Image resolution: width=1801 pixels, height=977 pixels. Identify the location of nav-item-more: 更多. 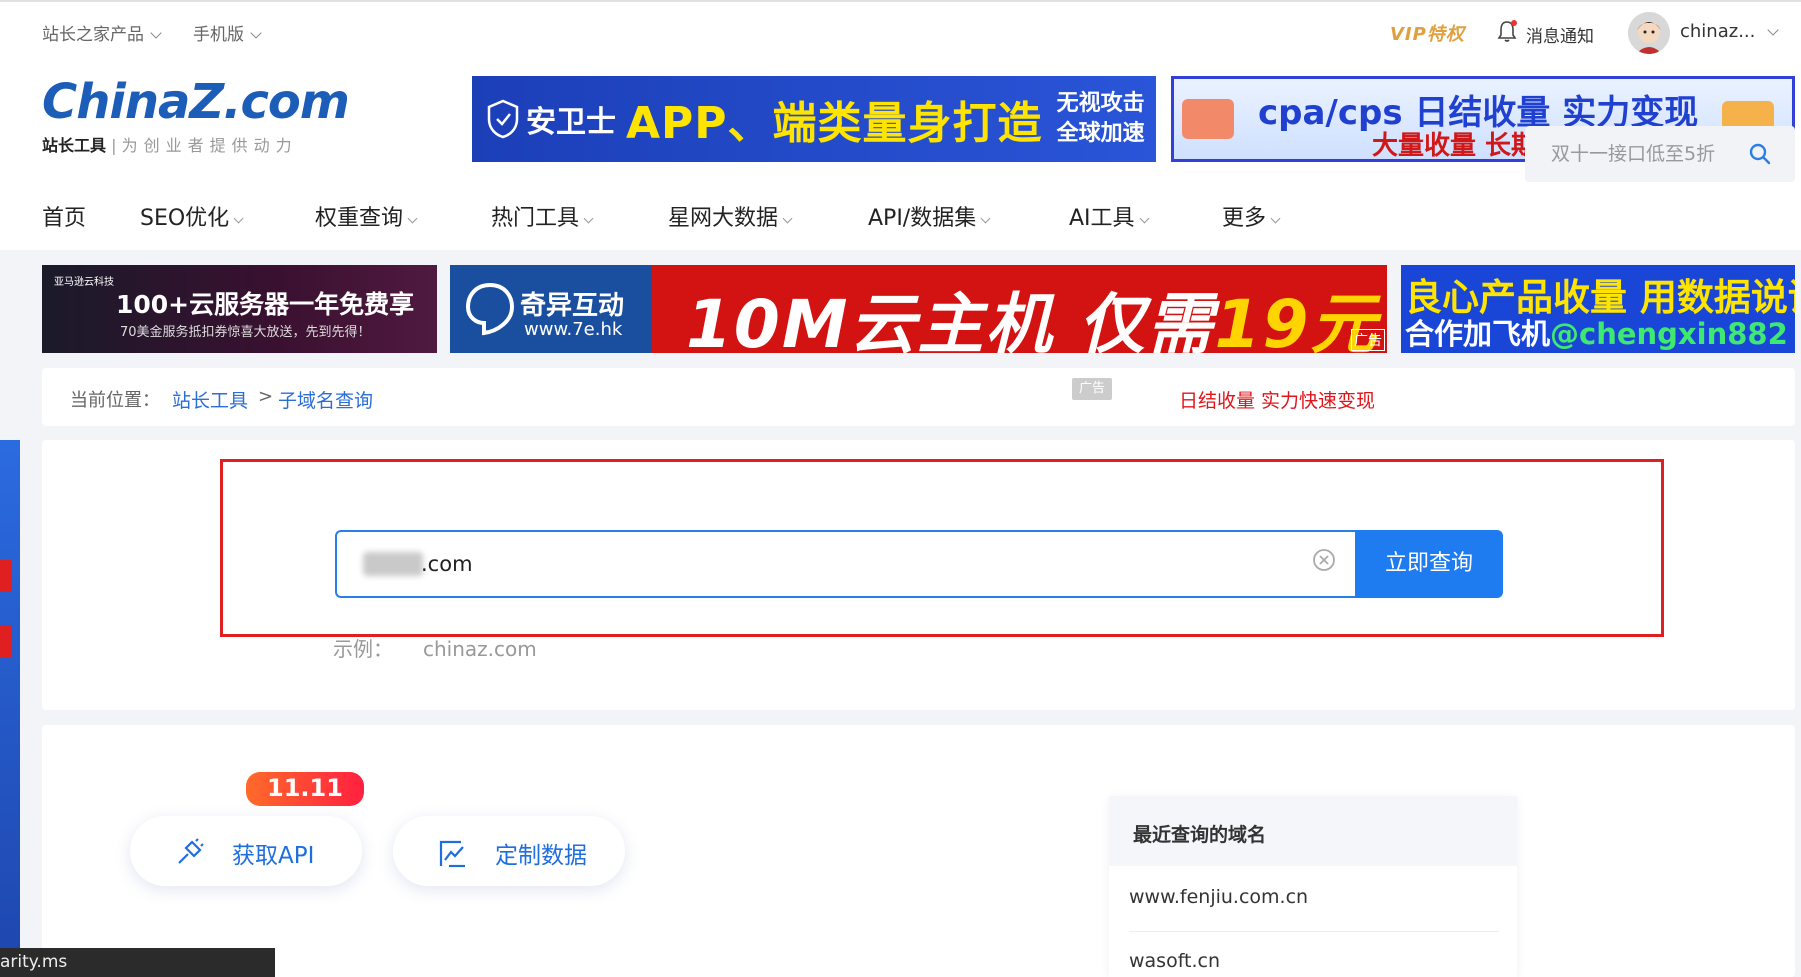
(1251, 216).